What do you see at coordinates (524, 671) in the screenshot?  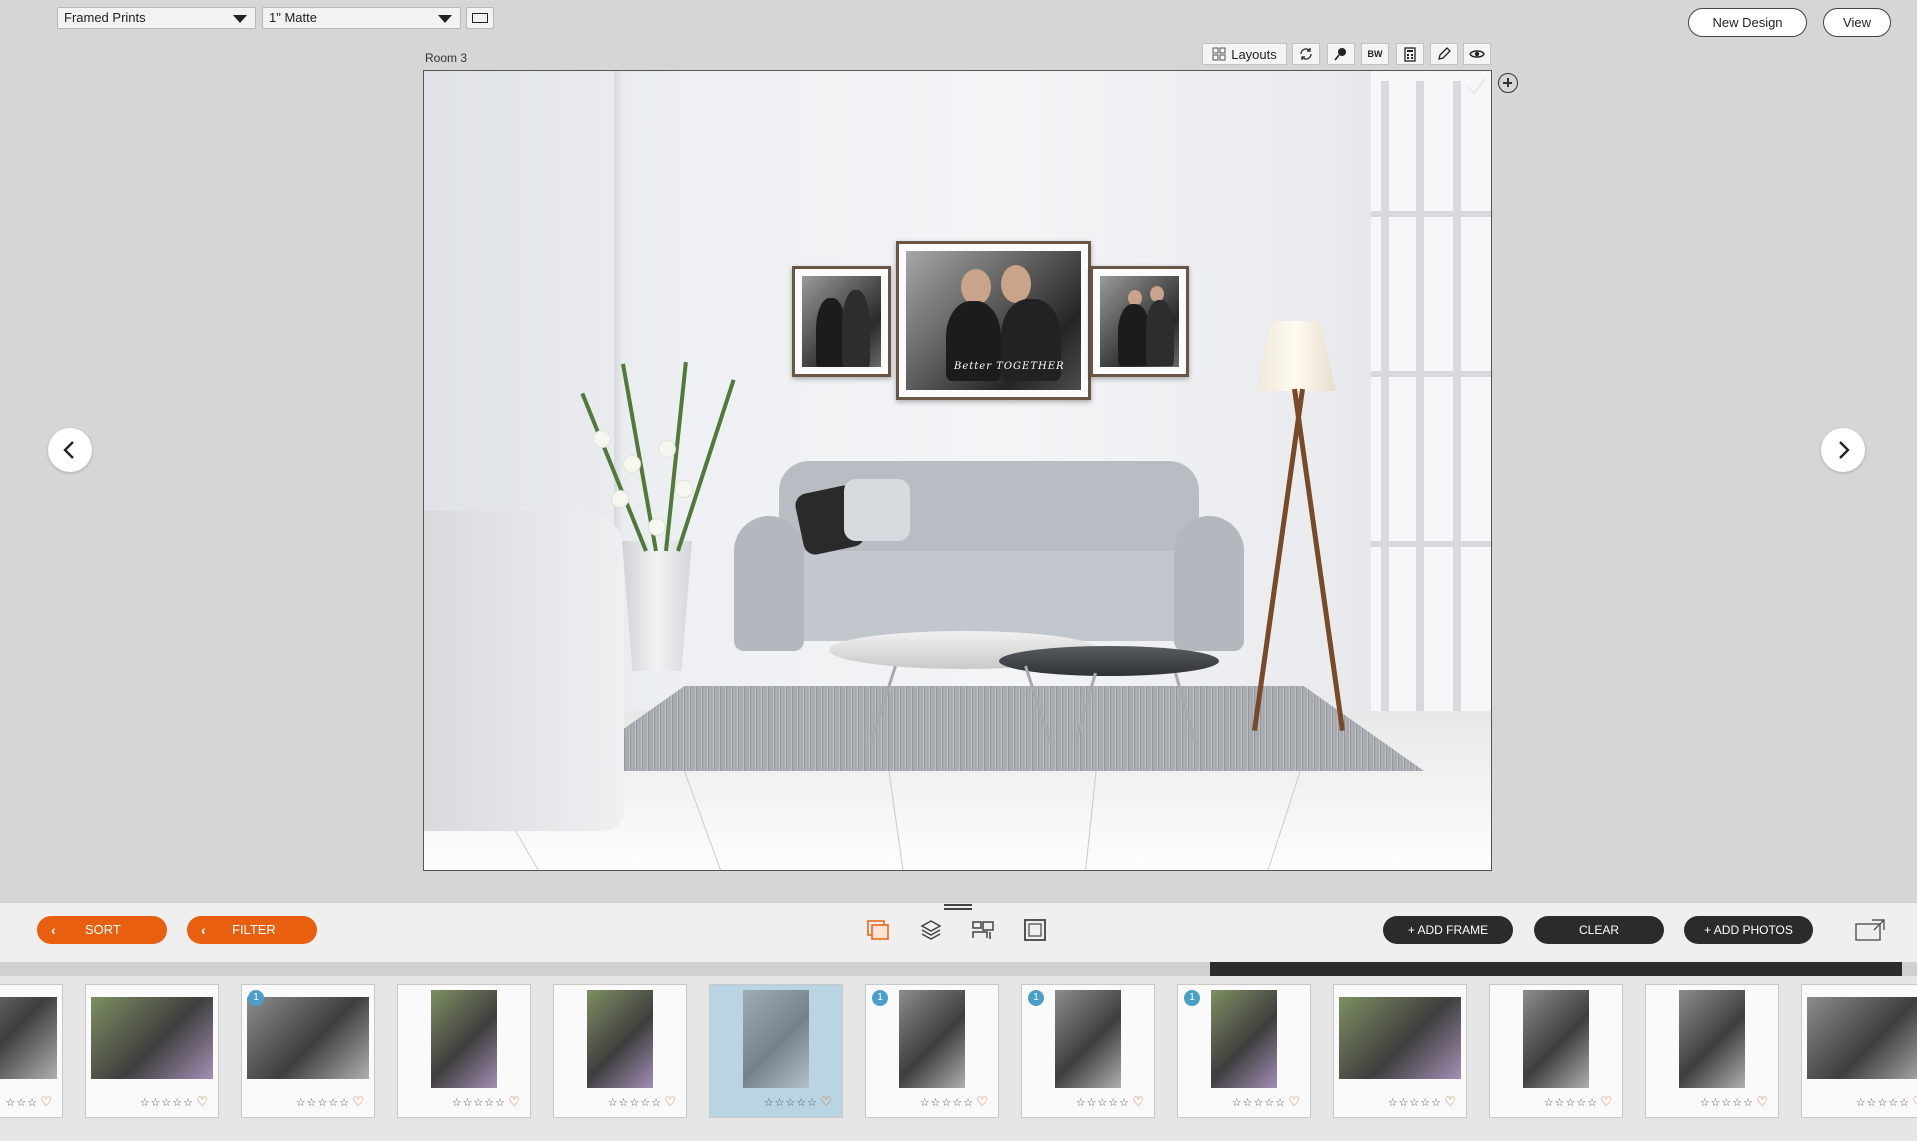 I see `armchair` at bounding box center [524, 671].